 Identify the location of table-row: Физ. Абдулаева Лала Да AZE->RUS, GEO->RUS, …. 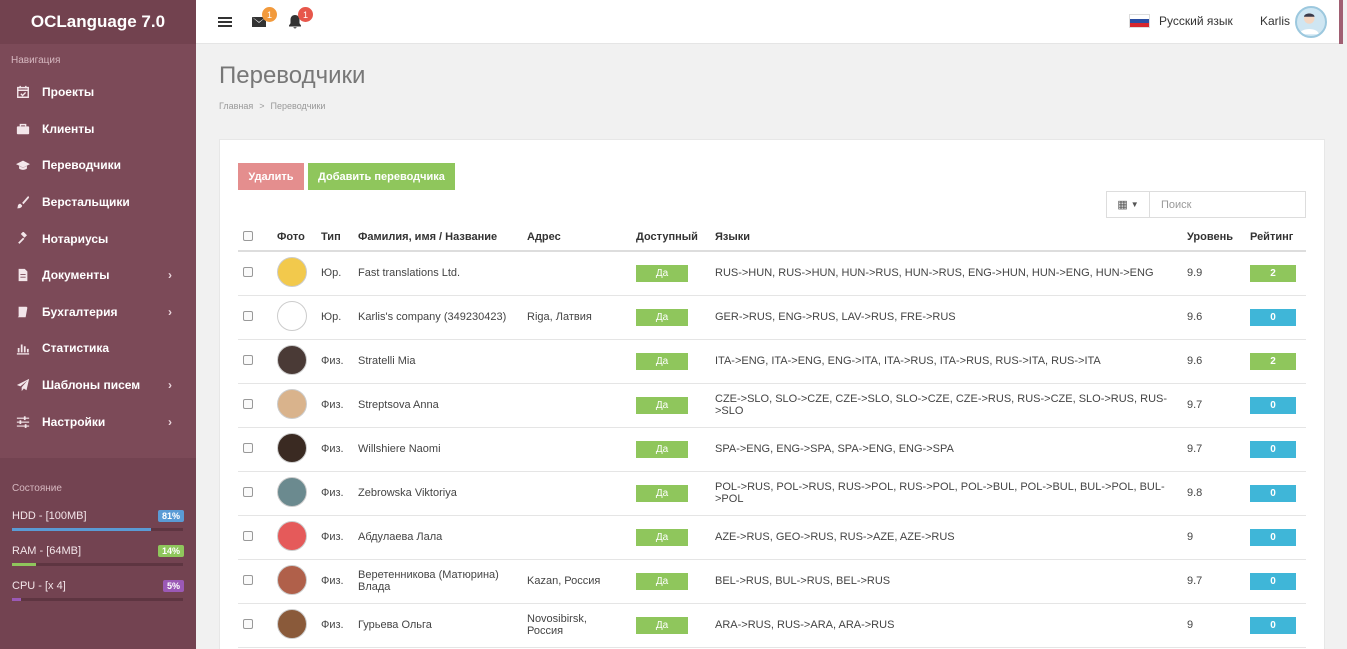
(772, 537).